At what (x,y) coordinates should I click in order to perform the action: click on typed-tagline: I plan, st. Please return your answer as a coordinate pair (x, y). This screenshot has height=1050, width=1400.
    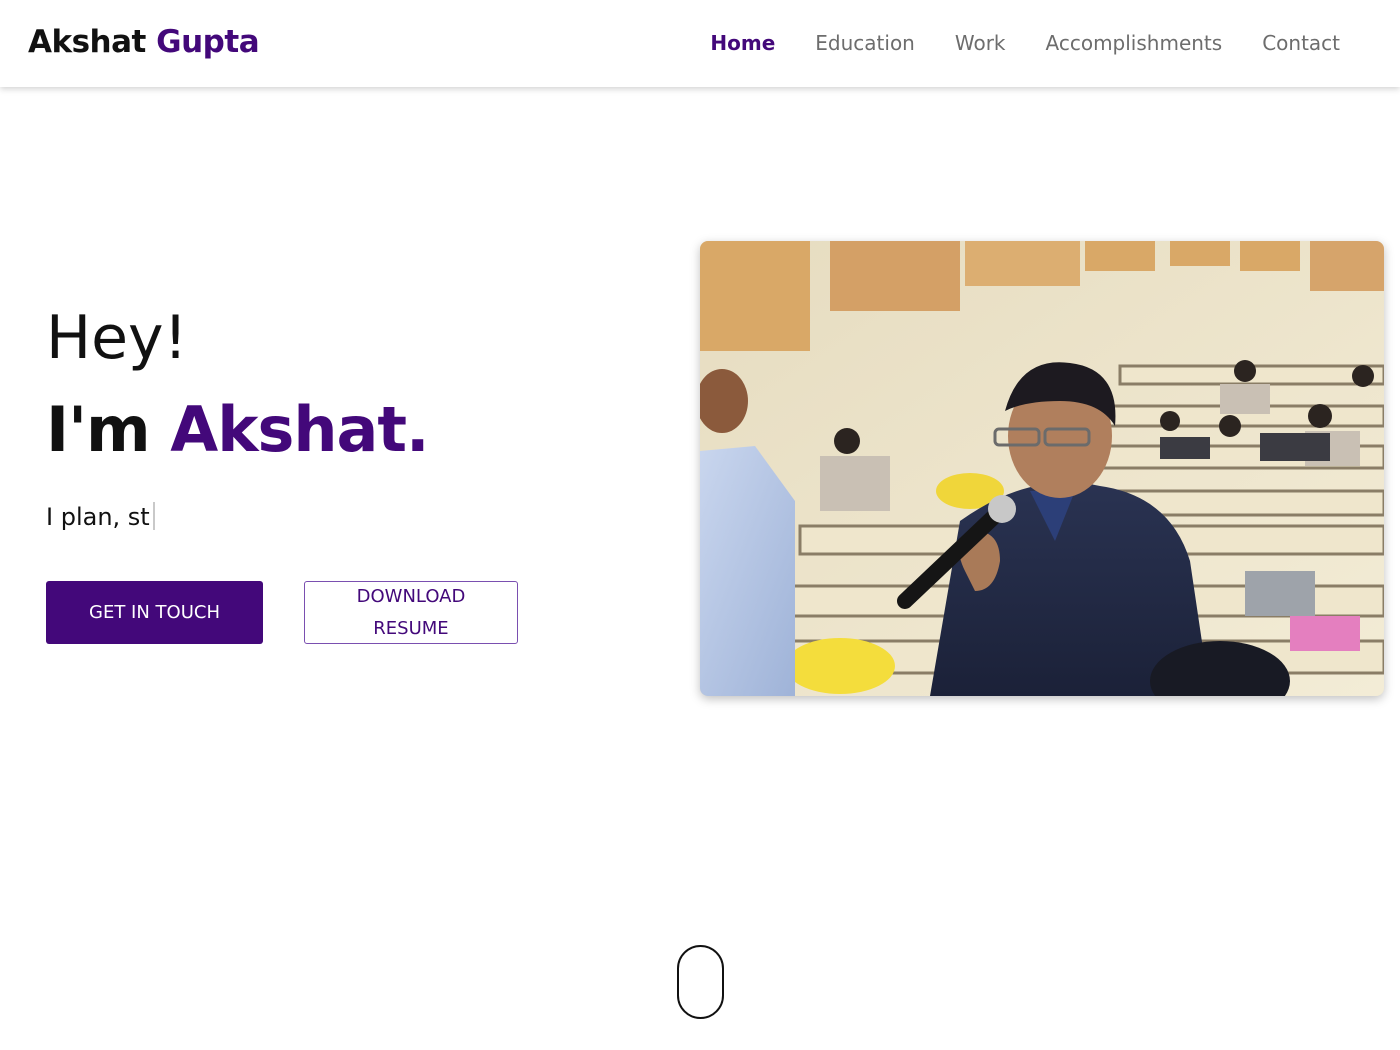
    Looking at the image, I should click on (100, 517).